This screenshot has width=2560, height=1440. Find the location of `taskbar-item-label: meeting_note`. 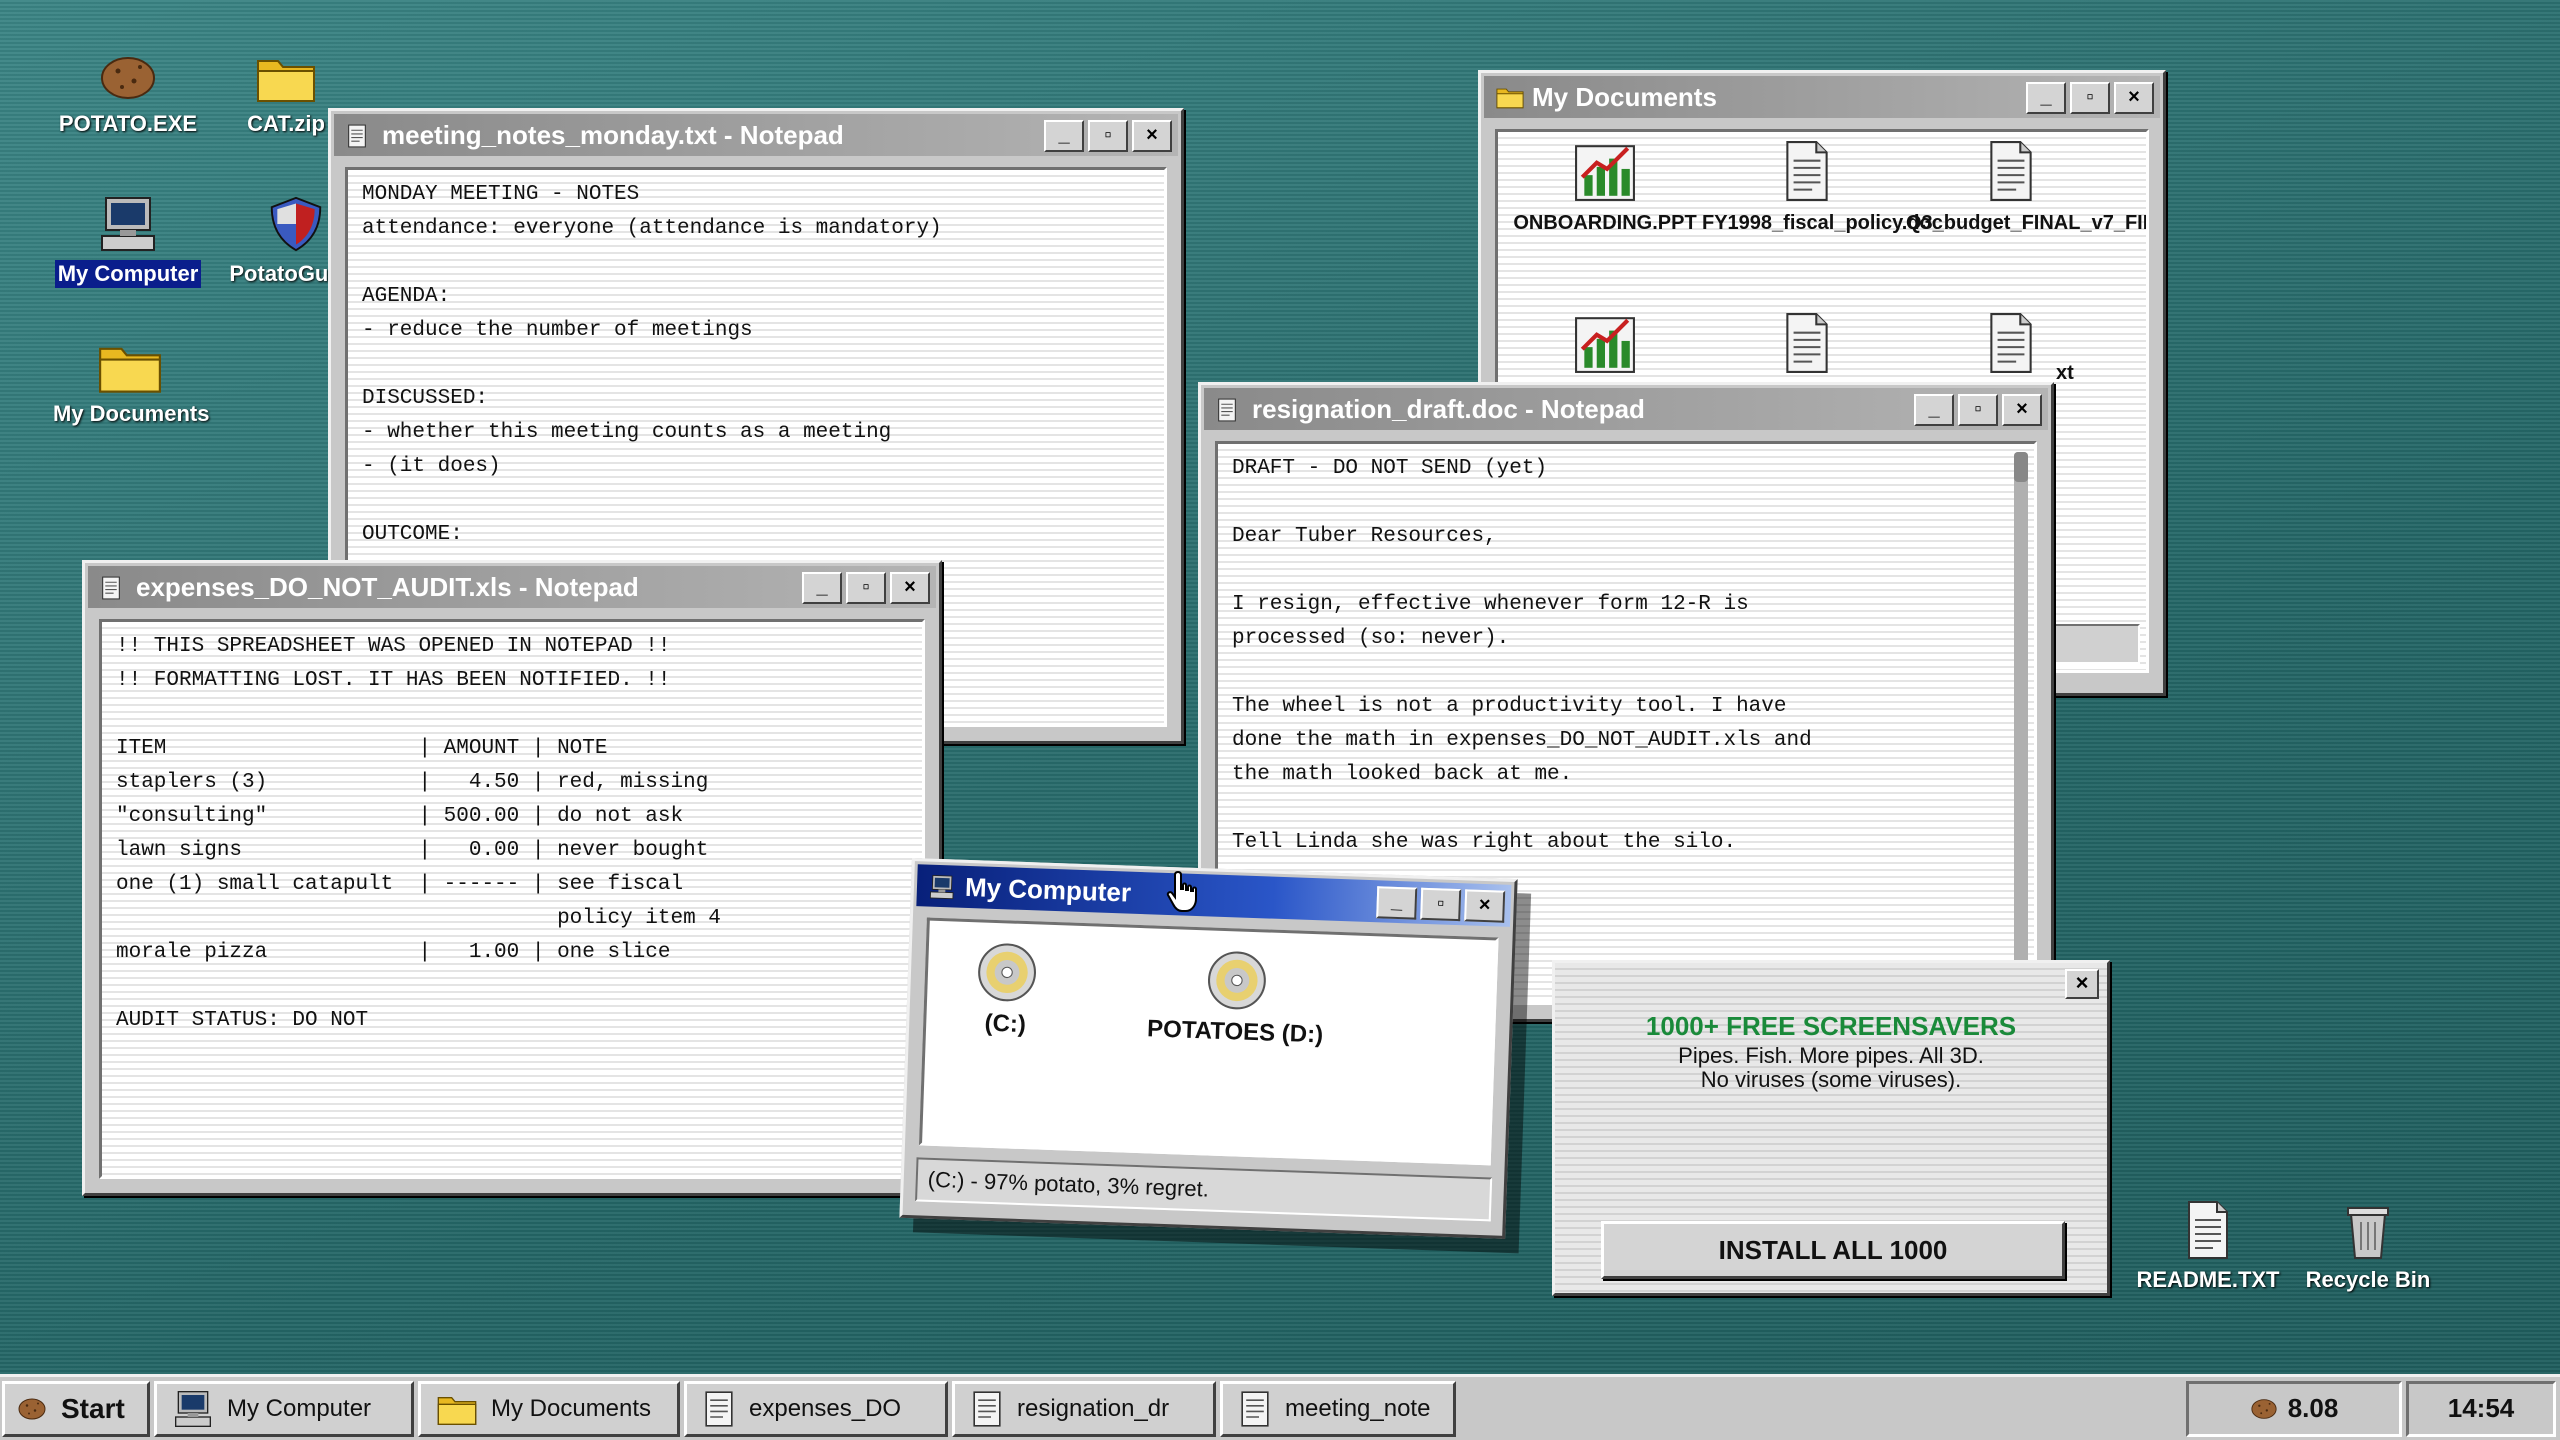

taskbar-item-label: meeting_note is located at coordinates (1358, 1408).